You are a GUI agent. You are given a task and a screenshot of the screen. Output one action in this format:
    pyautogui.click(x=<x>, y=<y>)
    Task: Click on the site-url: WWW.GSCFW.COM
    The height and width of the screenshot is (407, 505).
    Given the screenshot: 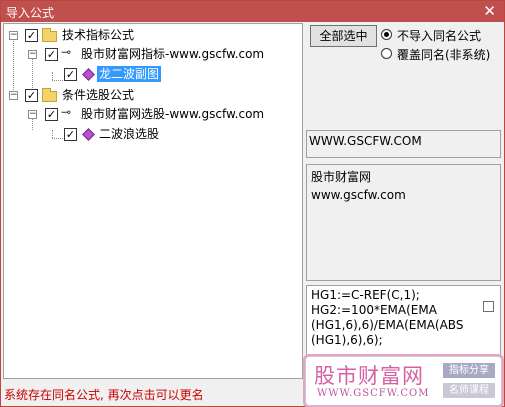 What is the action you would take?
    pyautogui.click(x=403, y=144)
    